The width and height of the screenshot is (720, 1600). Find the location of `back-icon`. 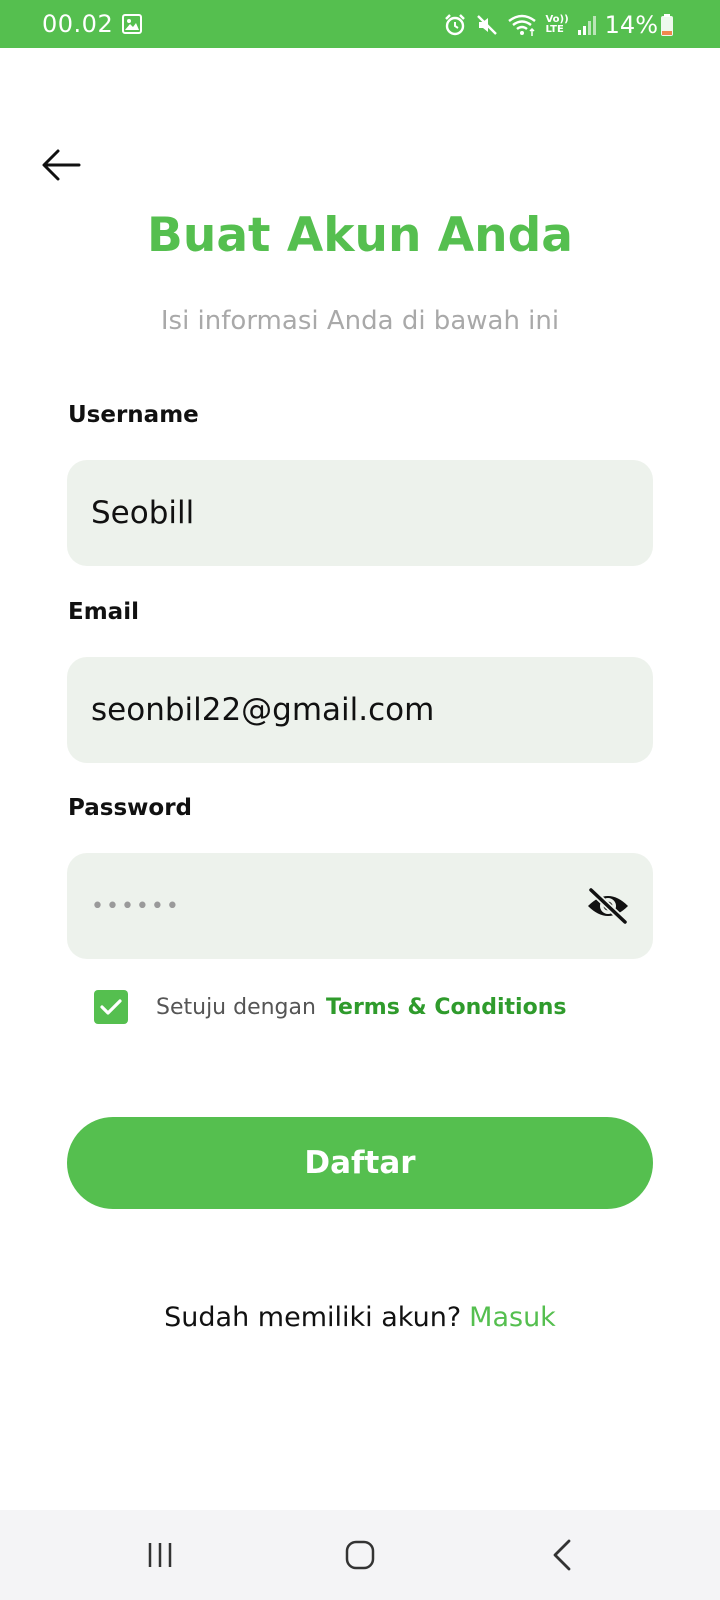

back-icon is located at coordinates (562, 1555).